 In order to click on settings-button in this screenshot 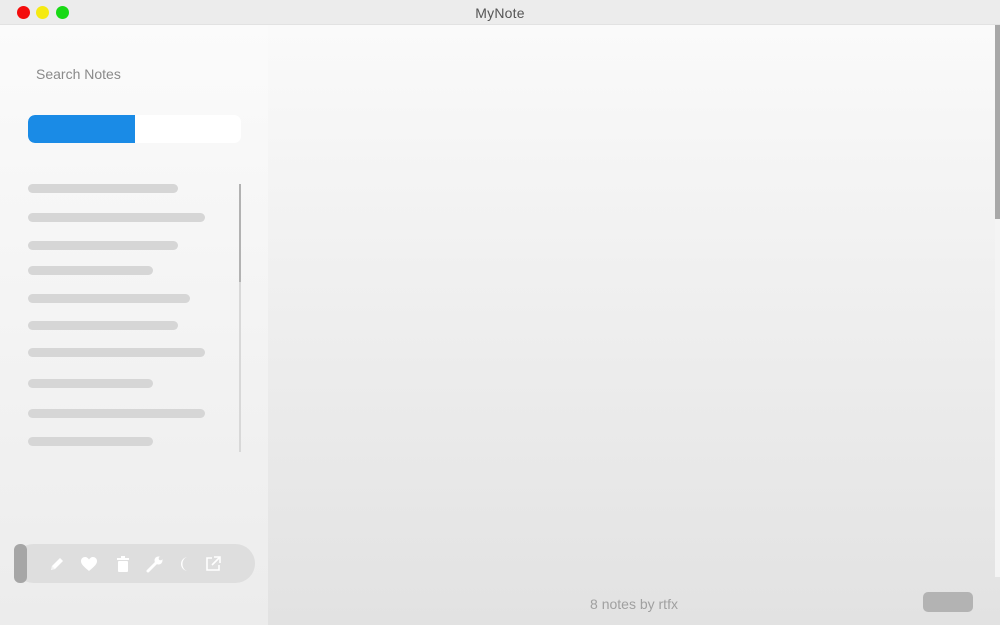, I will do `click(155, 564)`.